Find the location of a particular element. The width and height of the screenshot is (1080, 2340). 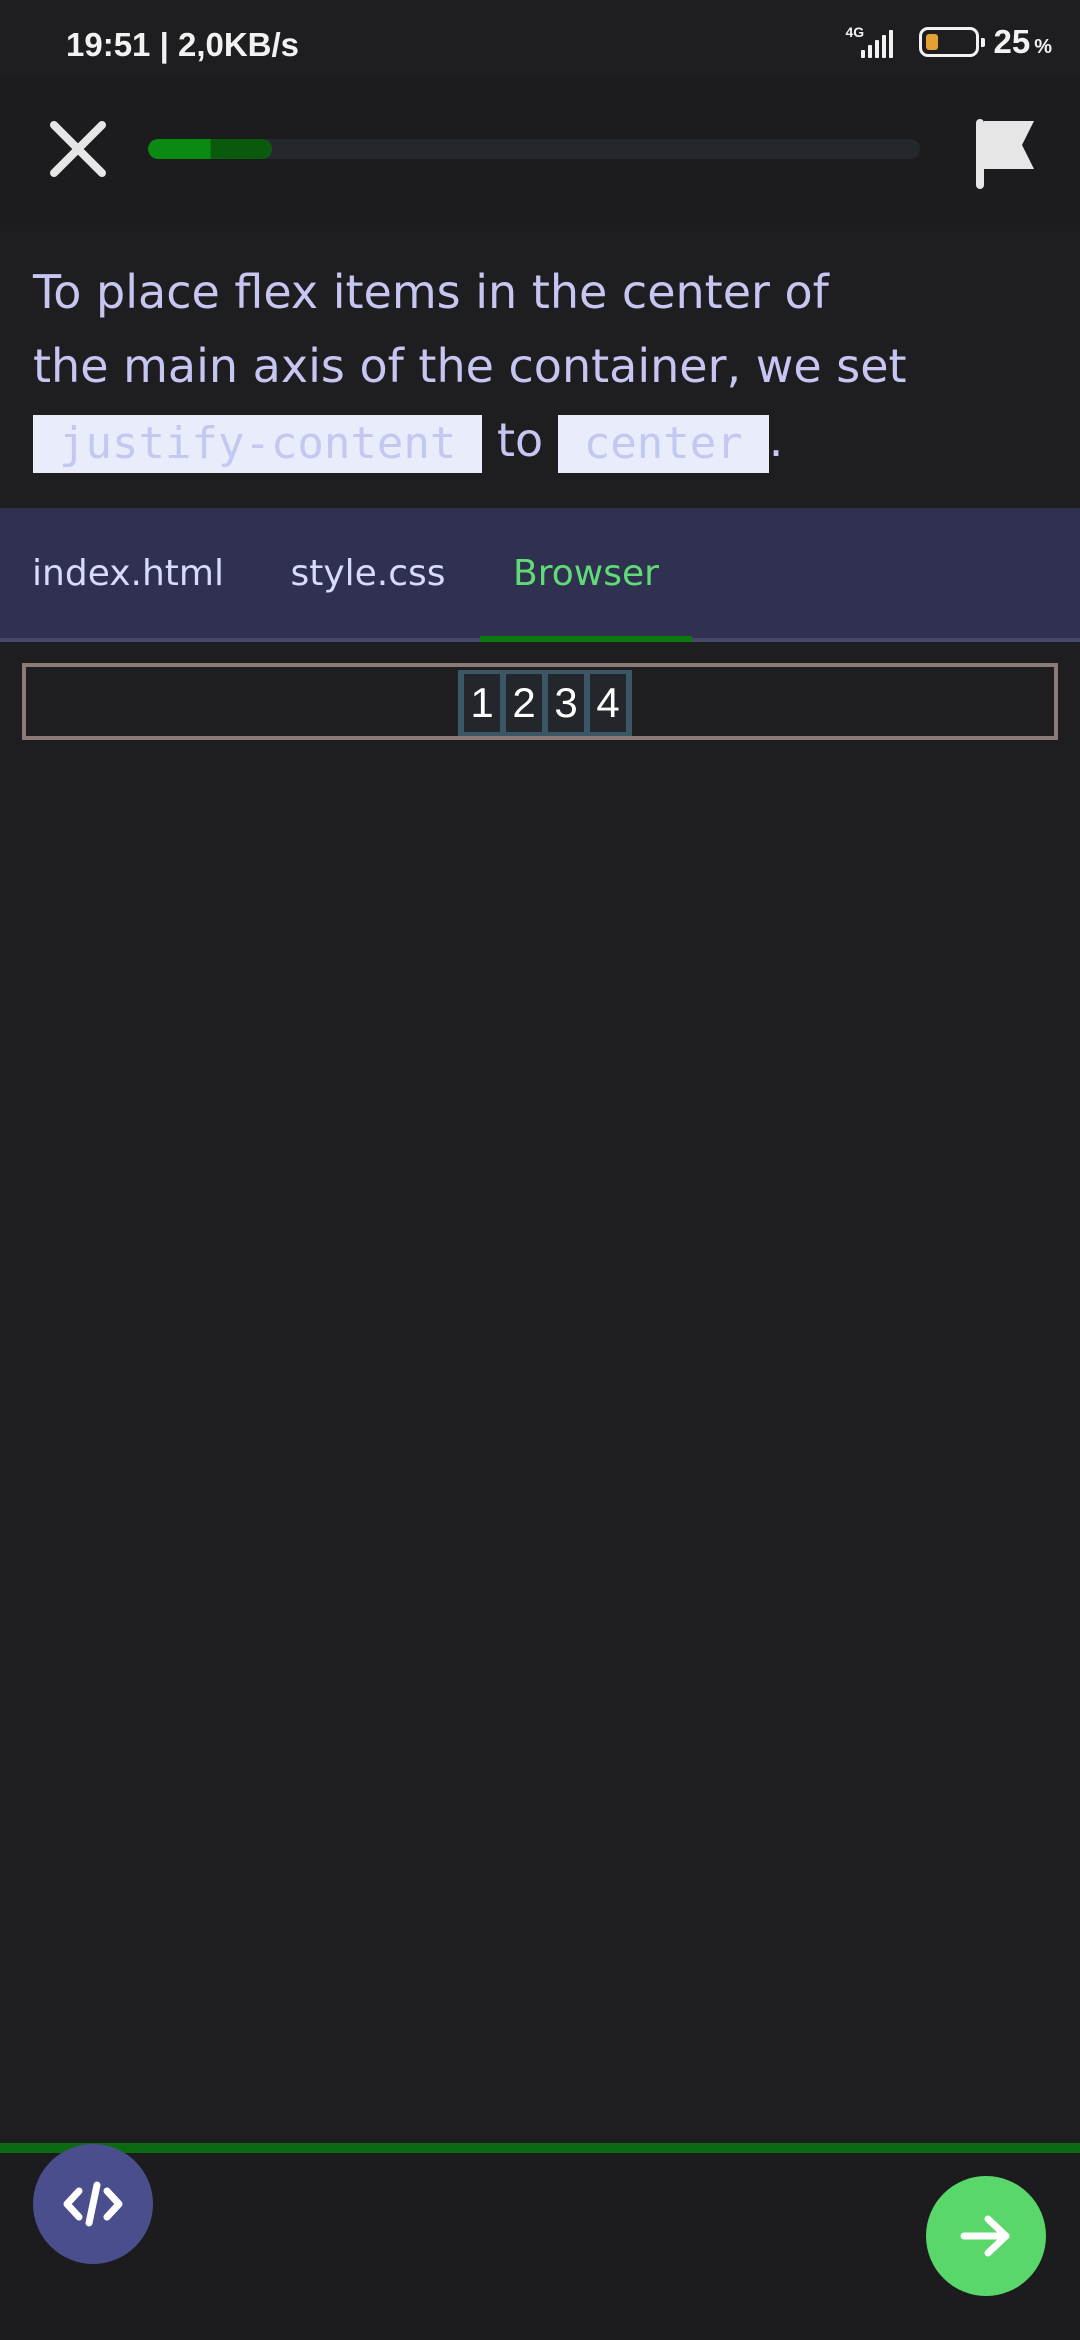

status-bar: 19:51 | 2,0KB/s 4G 25% is located at coordinates (540, 37).